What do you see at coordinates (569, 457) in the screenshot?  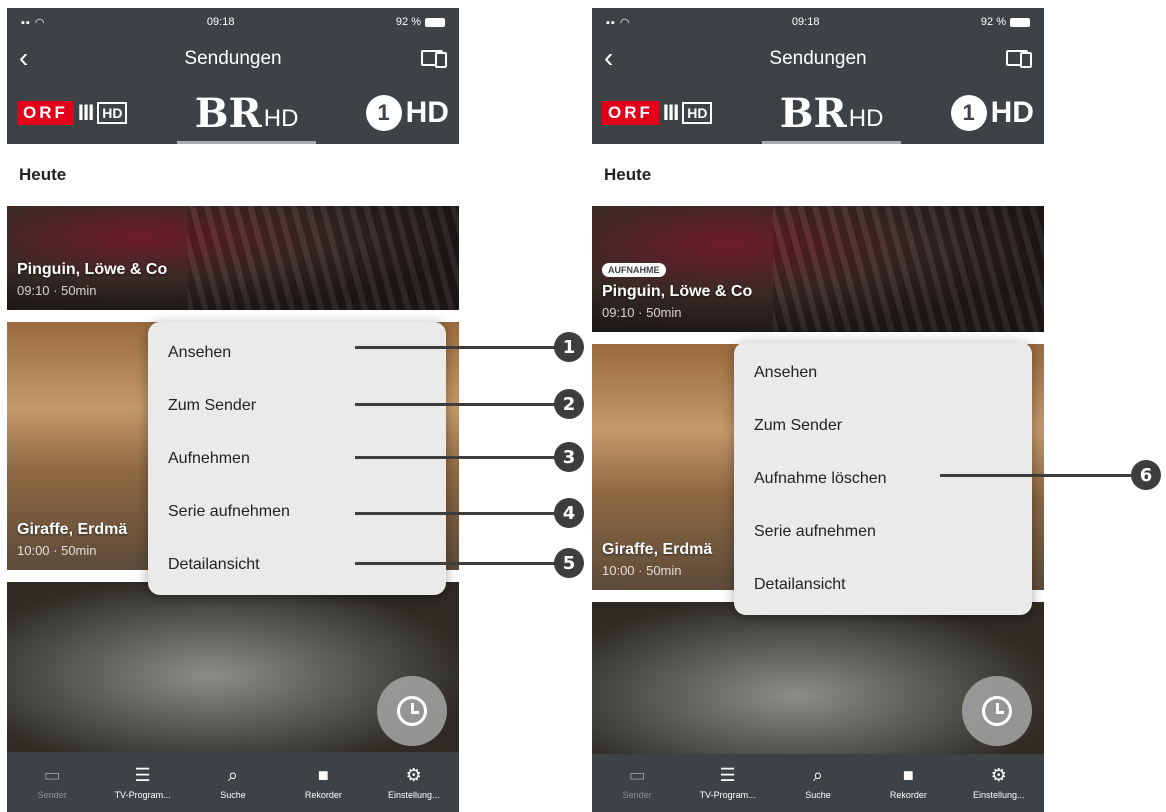 I see `callout-badge-3: 3` at bounding box center [569, 457].